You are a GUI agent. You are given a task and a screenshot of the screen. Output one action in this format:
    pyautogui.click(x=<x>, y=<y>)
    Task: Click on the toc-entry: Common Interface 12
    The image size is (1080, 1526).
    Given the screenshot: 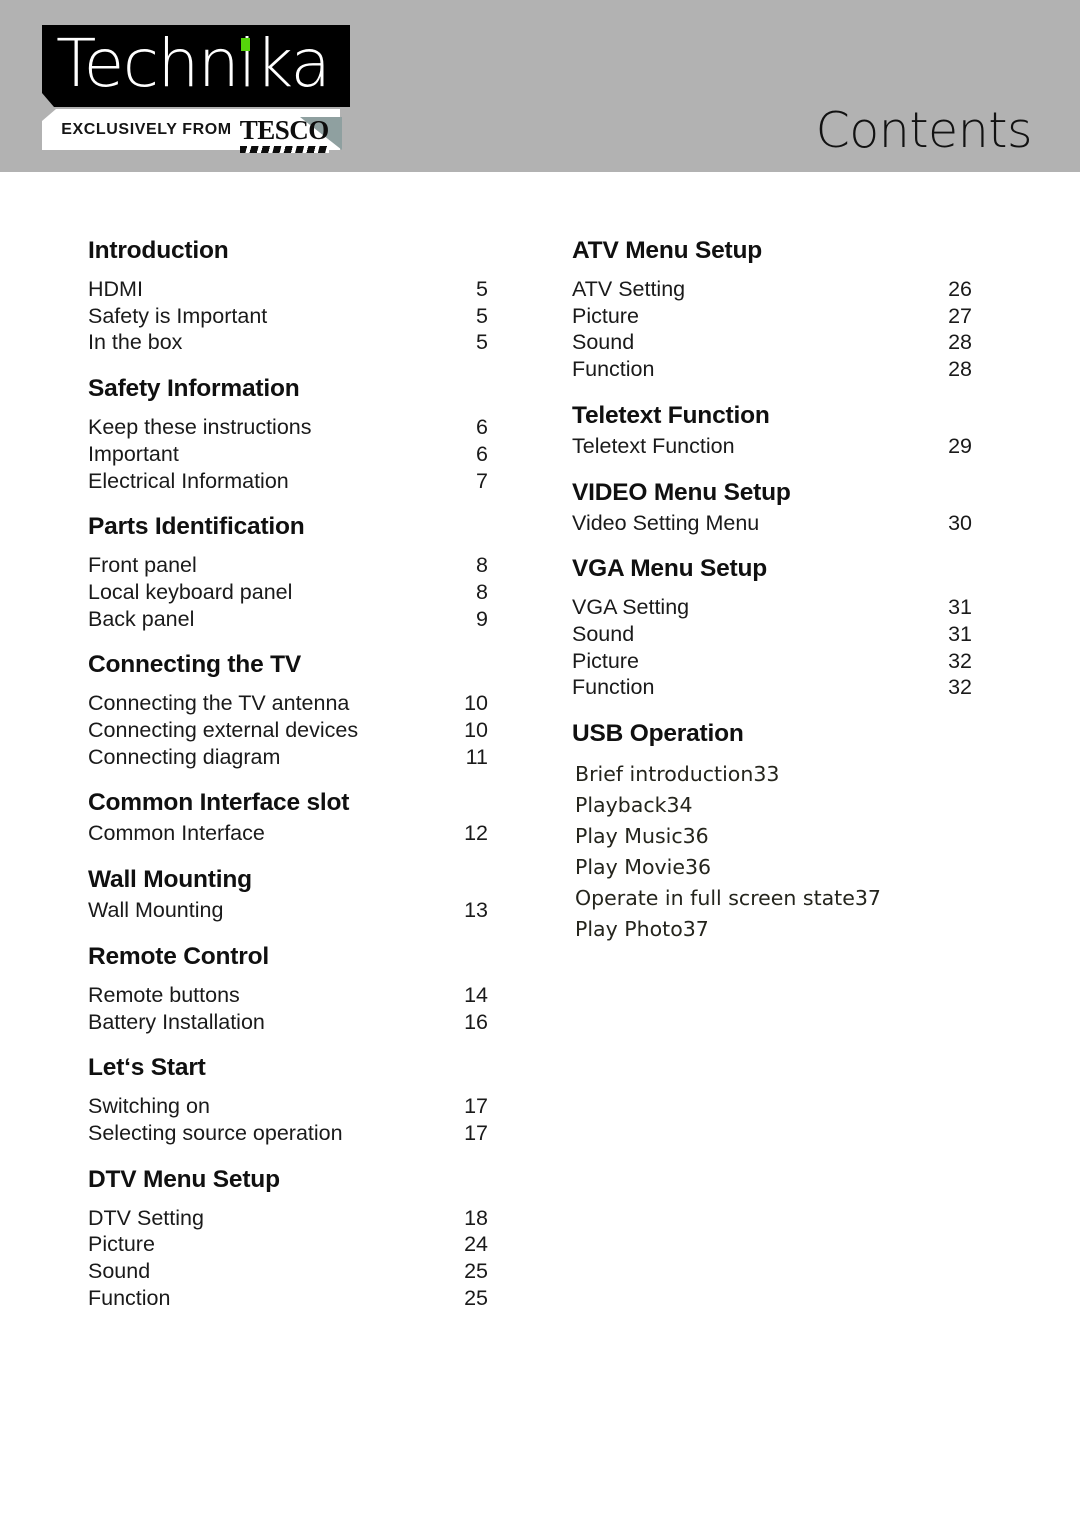 What is the action you would take?
    pyautogui.click(x=288, y=833)
    